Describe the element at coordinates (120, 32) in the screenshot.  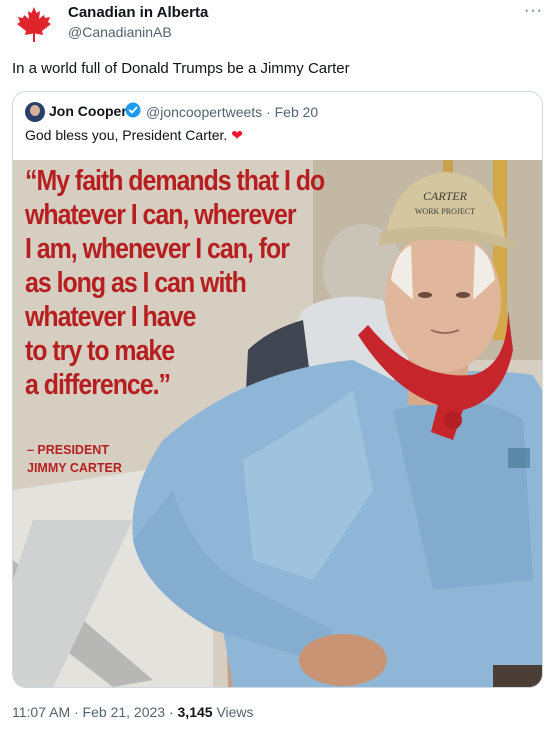
I see `author-handle: @CanadianinAB` at that location.